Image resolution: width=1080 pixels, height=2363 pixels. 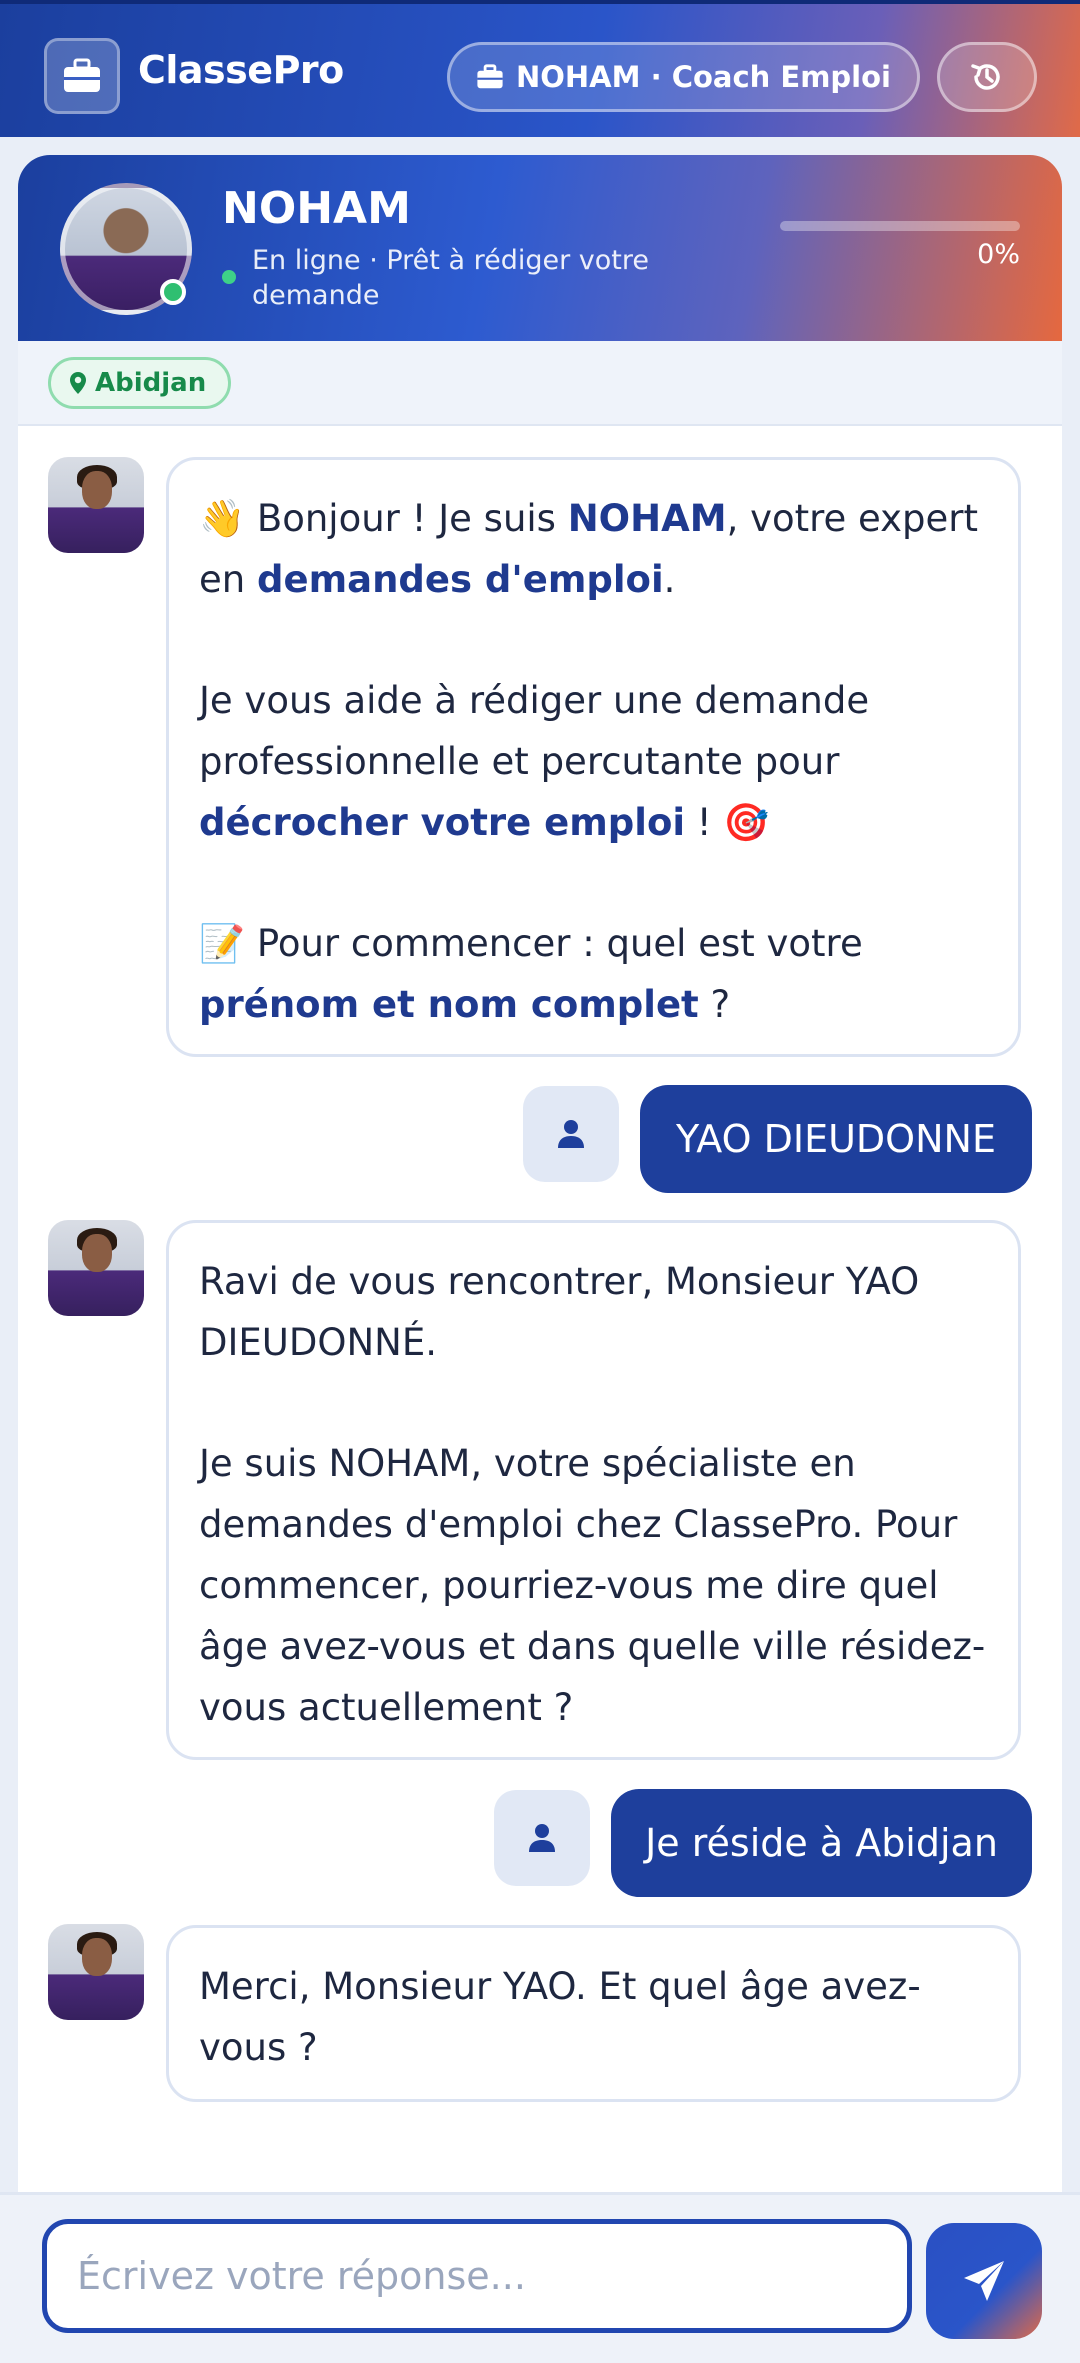 I want to click on location-label: Abidjan, so click(x=151, y=383).